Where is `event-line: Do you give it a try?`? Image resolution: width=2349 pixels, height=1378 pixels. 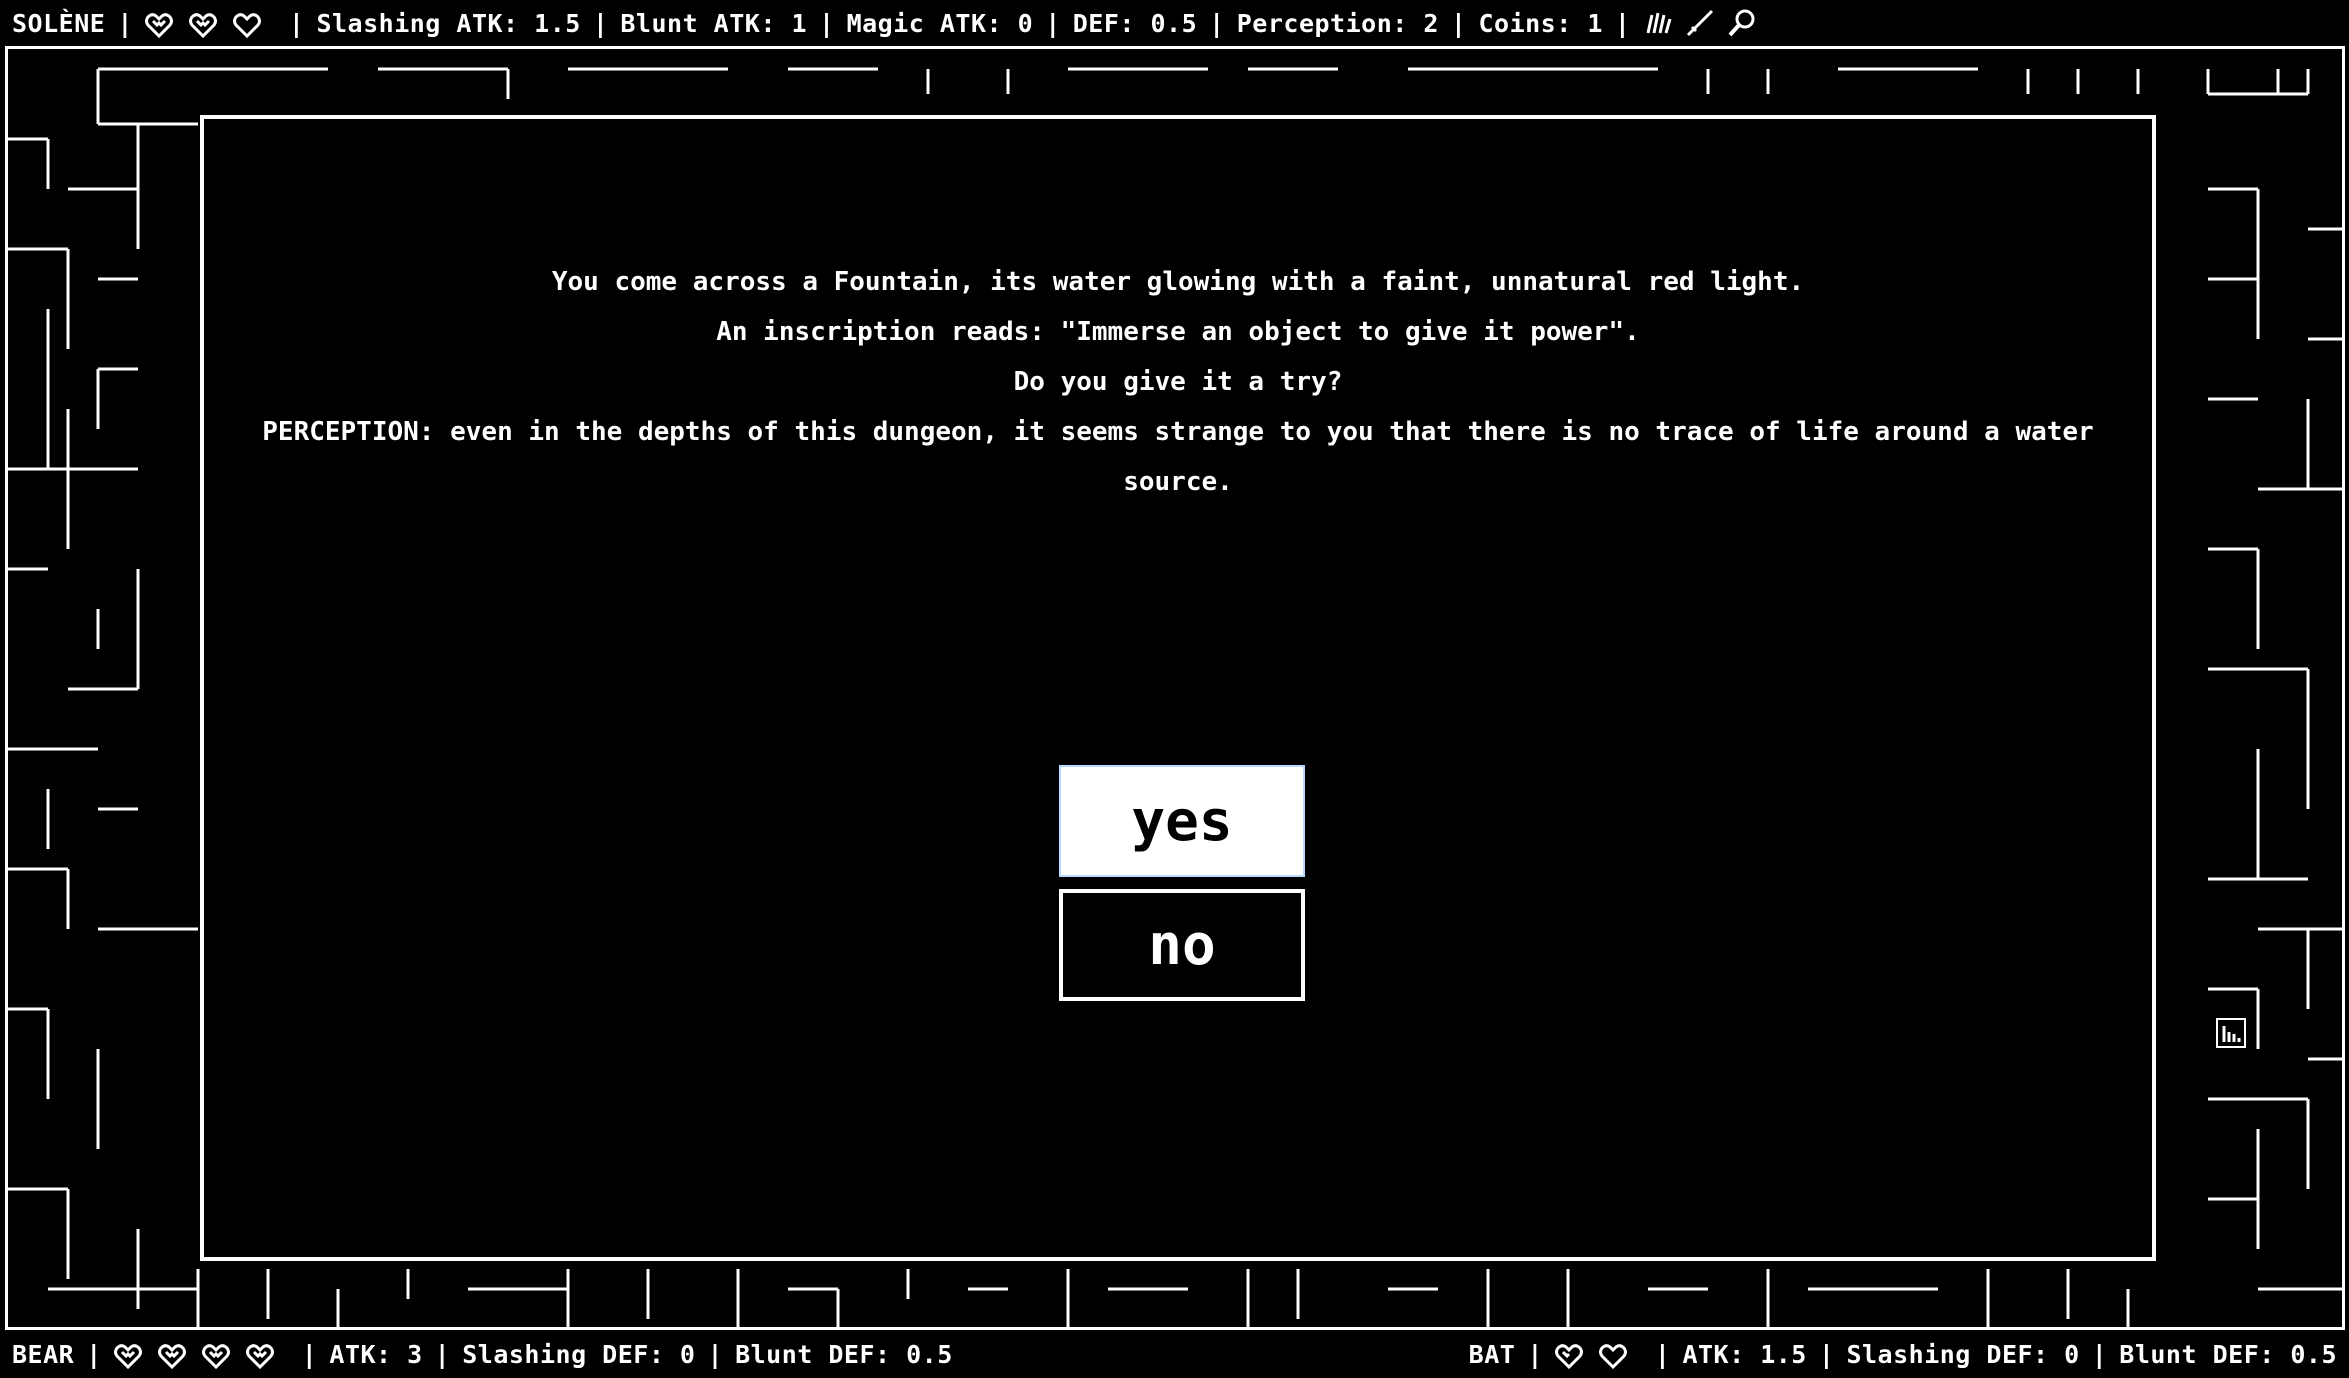
event-line: Do you give it a try? is located at coordinates (1178, 382).